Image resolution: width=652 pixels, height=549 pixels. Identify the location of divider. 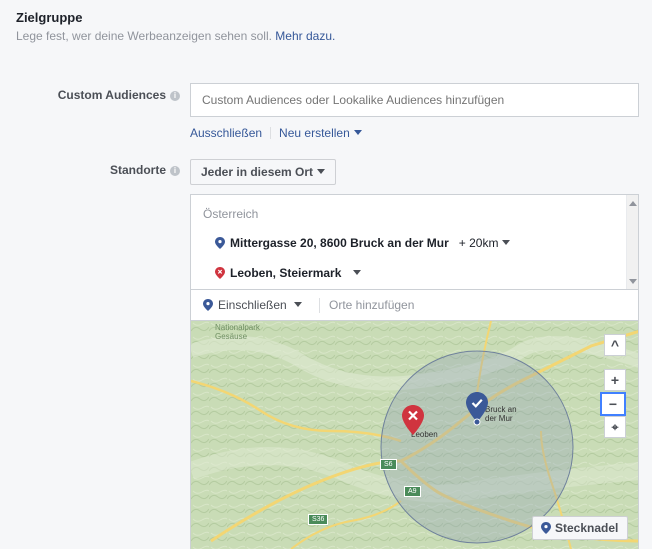
(319, 305).